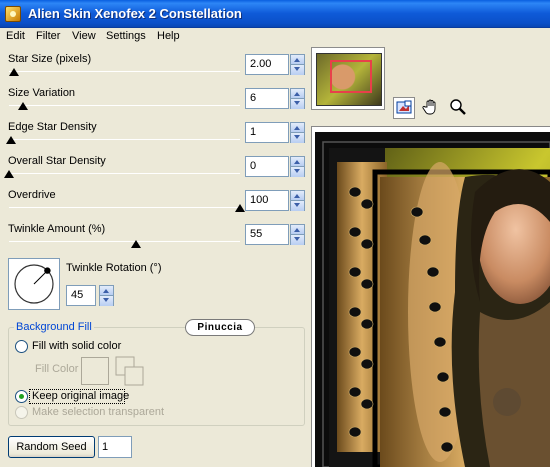 This screenshot has height=467, width=550. Describe the element at coordinates (115, 447) in the screenshot. I see `random-seed-field: 1` at that location.